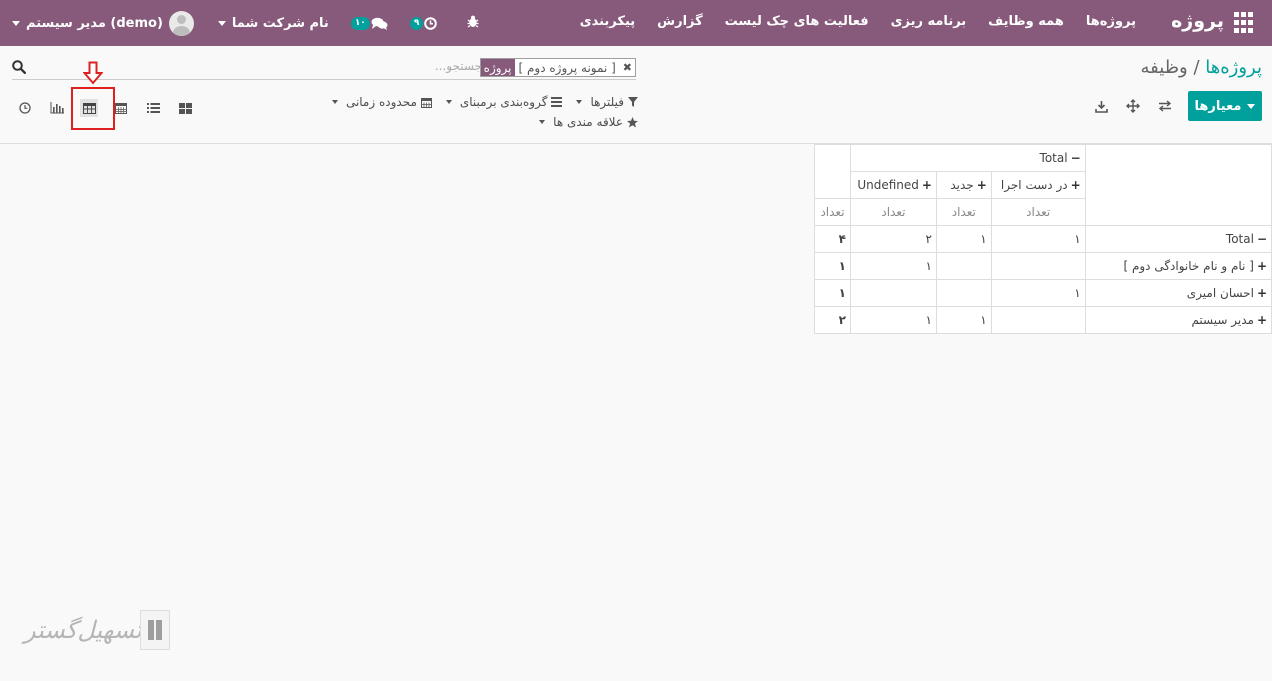  What do you see at coordinates (1178, 239) in the screenshot?
I see `pivot-row-total-header: −Total` at bounding box center [1178, 239].